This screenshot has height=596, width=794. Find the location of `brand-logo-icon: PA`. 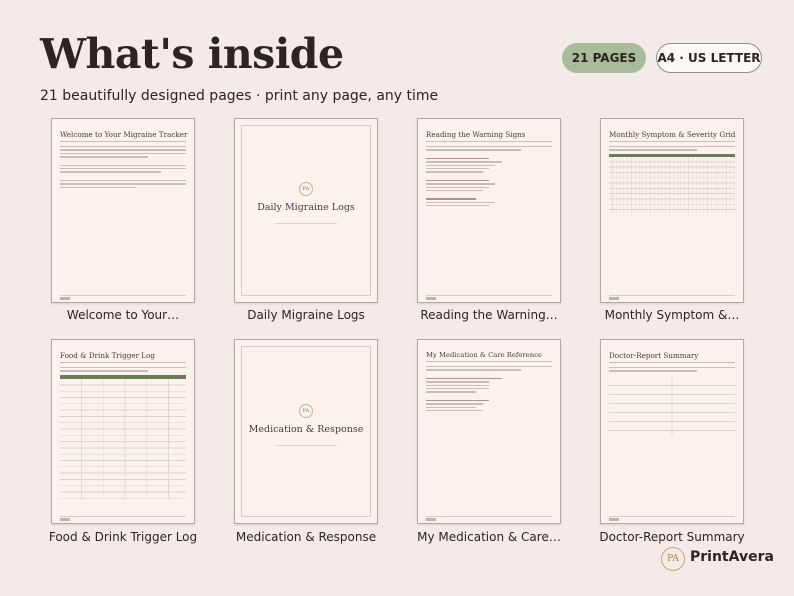

brand-logo-icon: PA is located at coordinates (673, 559).